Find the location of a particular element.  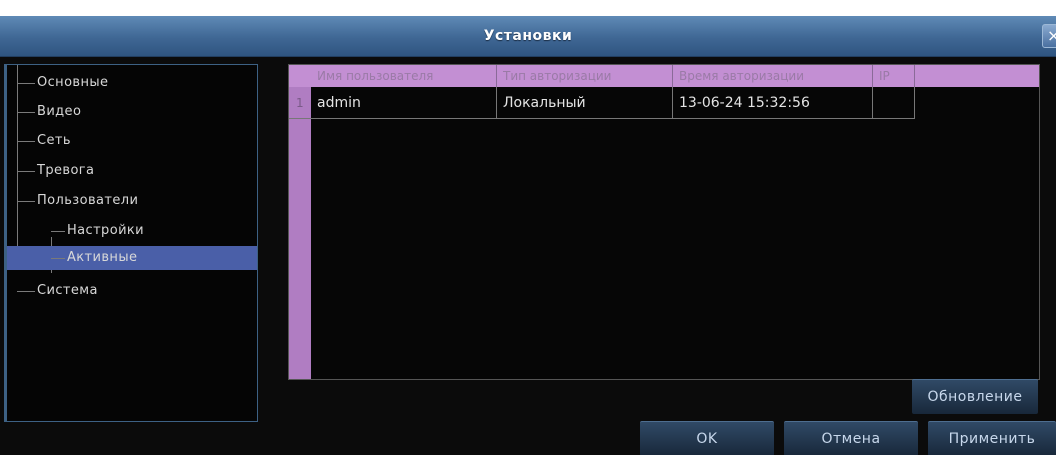

tree-item-user-settings: Настройки is located at coordinates (132, 231).